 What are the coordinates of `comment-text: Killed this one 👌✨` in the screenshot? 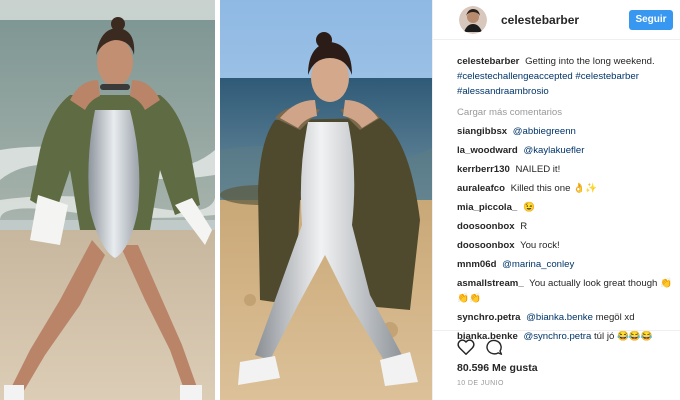 It's located at (553, 188).